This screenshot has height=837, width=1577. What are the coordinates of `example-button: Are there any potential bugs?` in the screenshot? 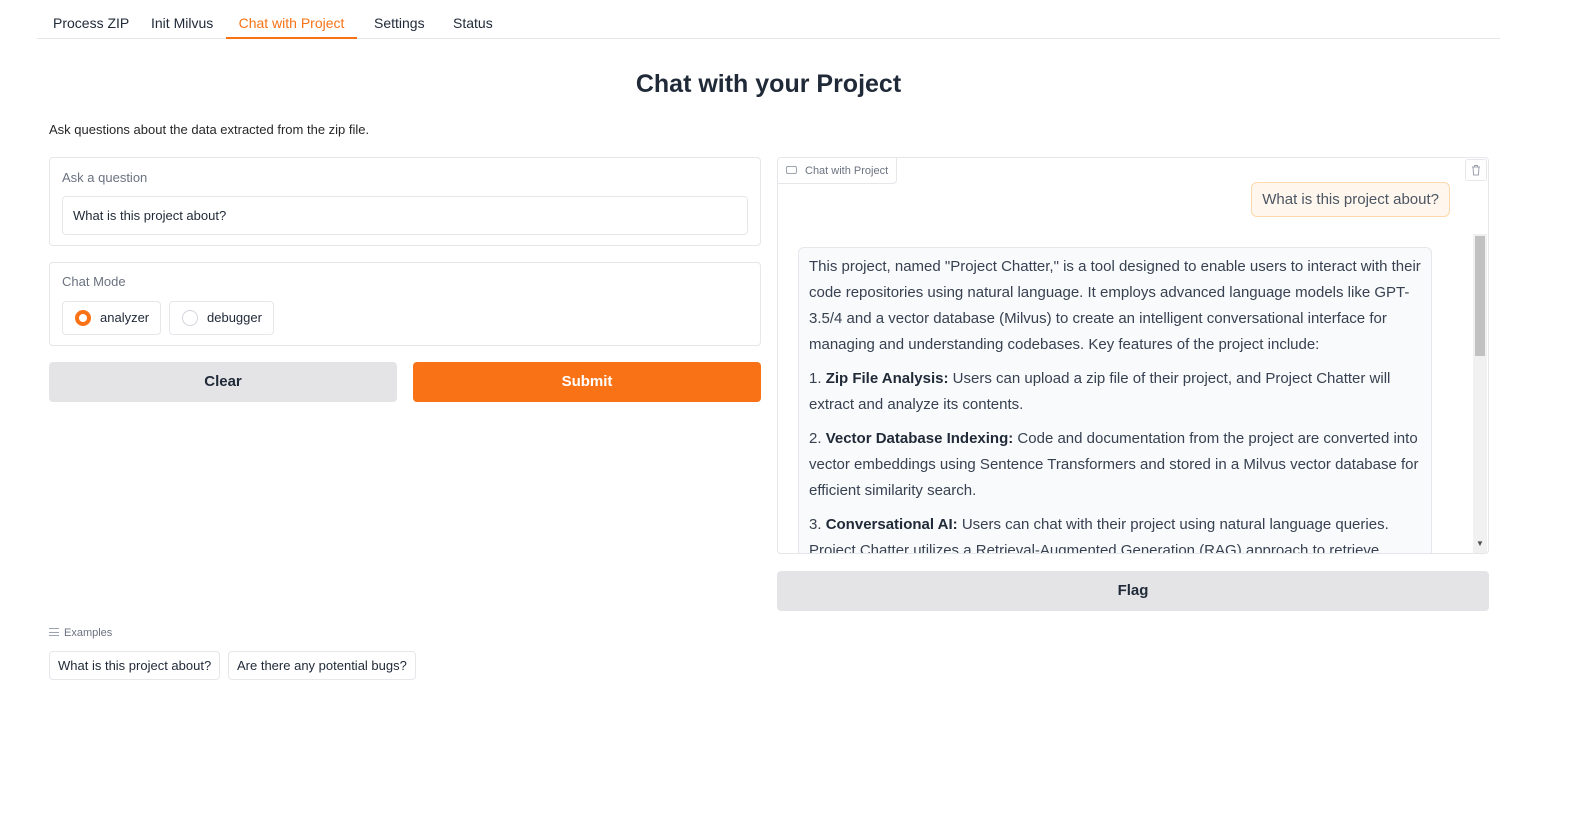 It's located at (322, 665).